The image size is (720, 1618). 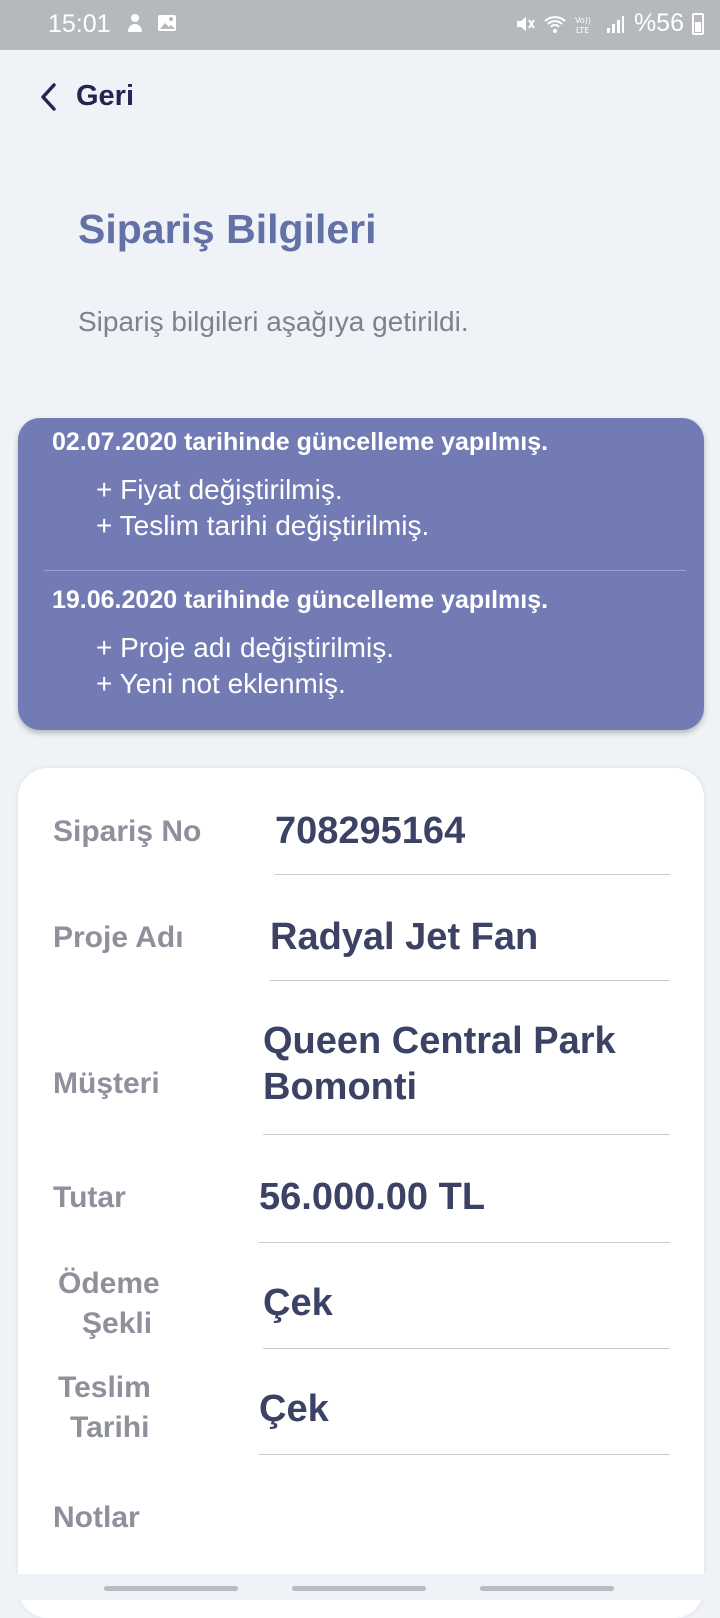 I want to click on battery-icon, so click(x=698, y=23).